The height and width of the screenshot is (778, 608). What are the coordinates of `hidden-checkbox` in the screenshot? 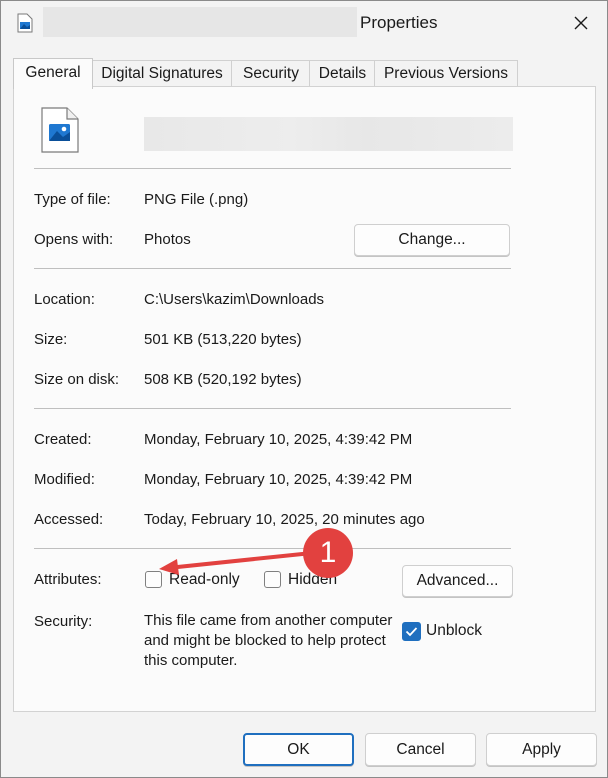 It's located at (272, 579).